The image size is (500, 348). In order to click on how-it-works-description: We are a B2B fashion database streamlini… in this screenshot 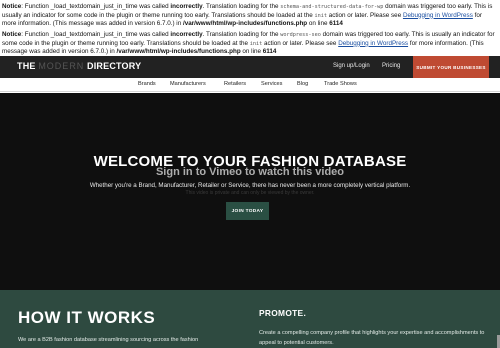, I will do `click(108, 340)`.